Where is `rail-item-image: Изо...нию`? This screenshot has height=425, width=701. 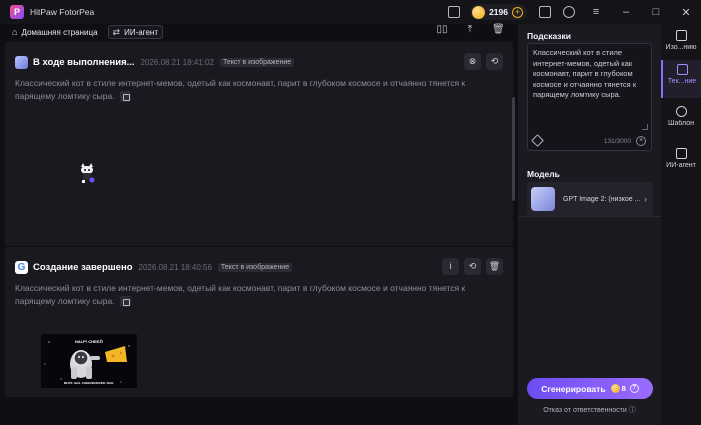
rail-item-image: Изо...нию is located at coordinates (681, 45).